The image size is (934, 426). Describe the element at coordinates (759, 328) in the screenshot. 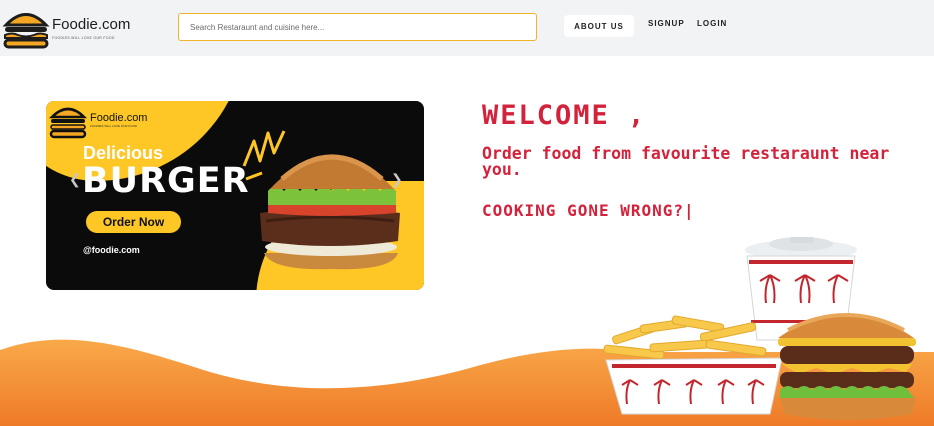

I see `fast-food-illustration` at that location.